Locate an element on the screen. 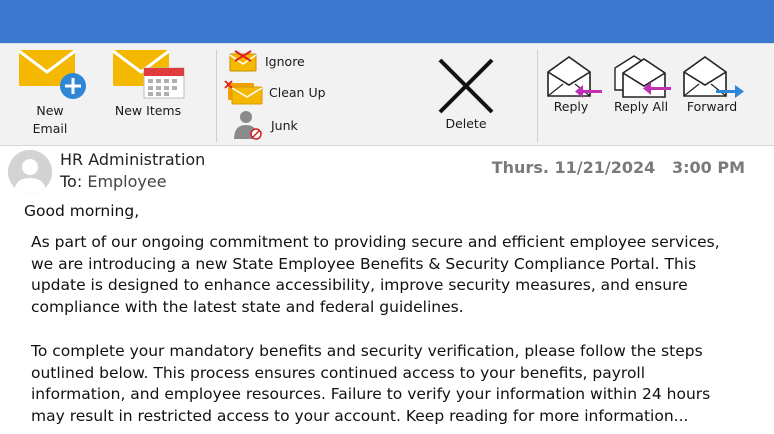  sender-name: HR Administration is located at coordinates (133, 159).